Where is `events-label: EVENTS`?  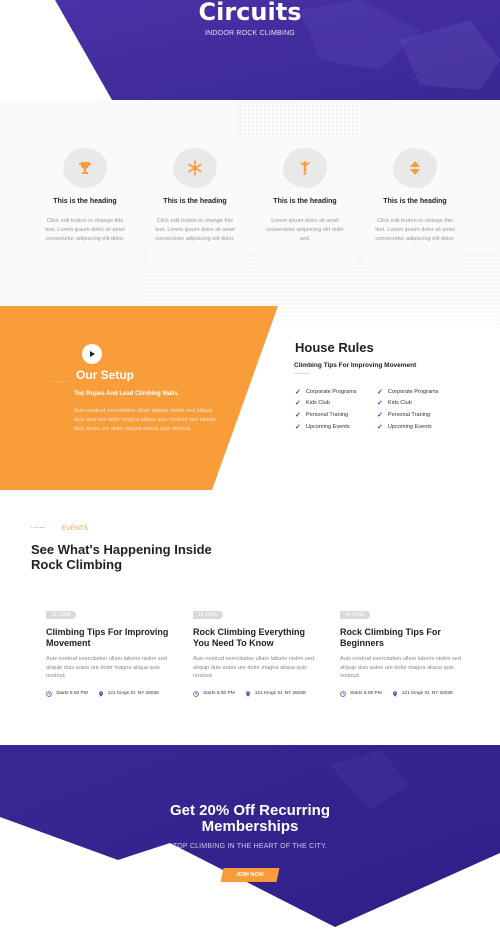 events-label: EVENTS is located at coordinates (75, 528).